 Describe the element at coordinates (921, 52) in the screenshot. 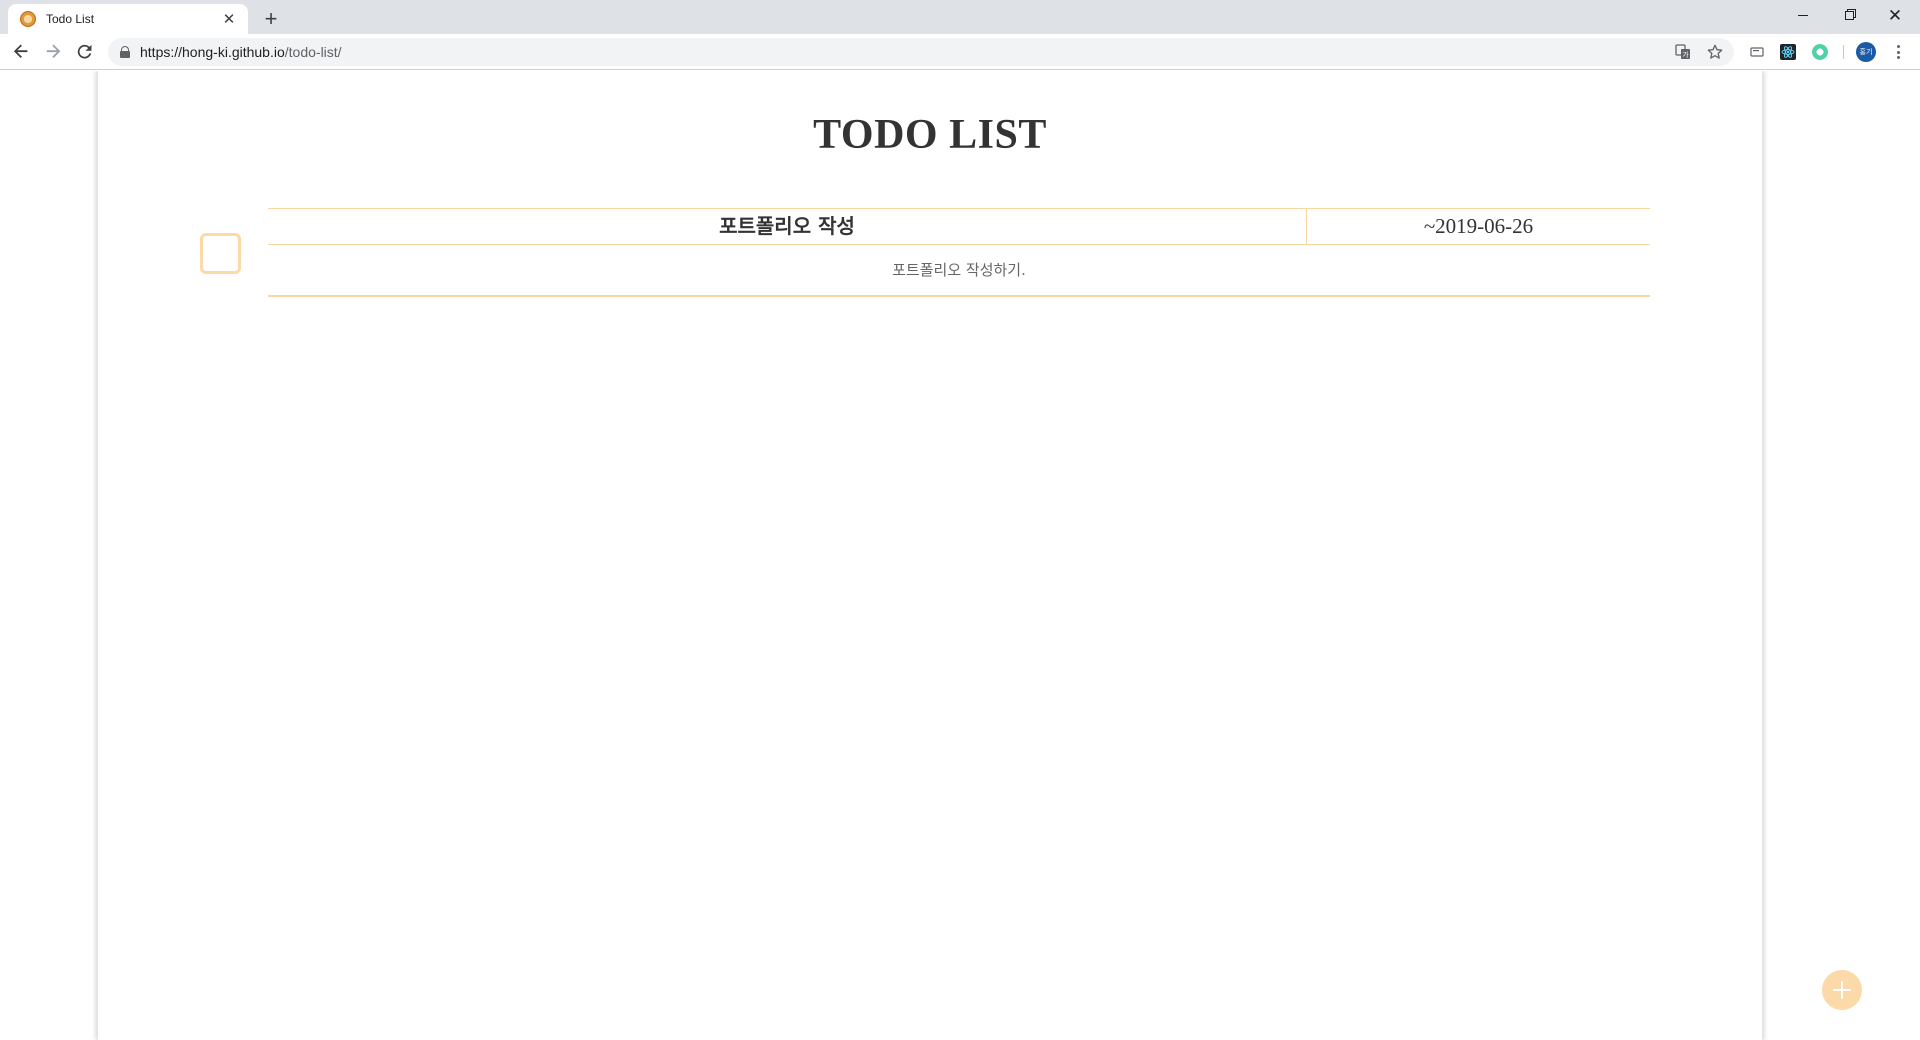

I see `address-bar: https://hong-ki.github.io/todo-list/ 가` at that location.